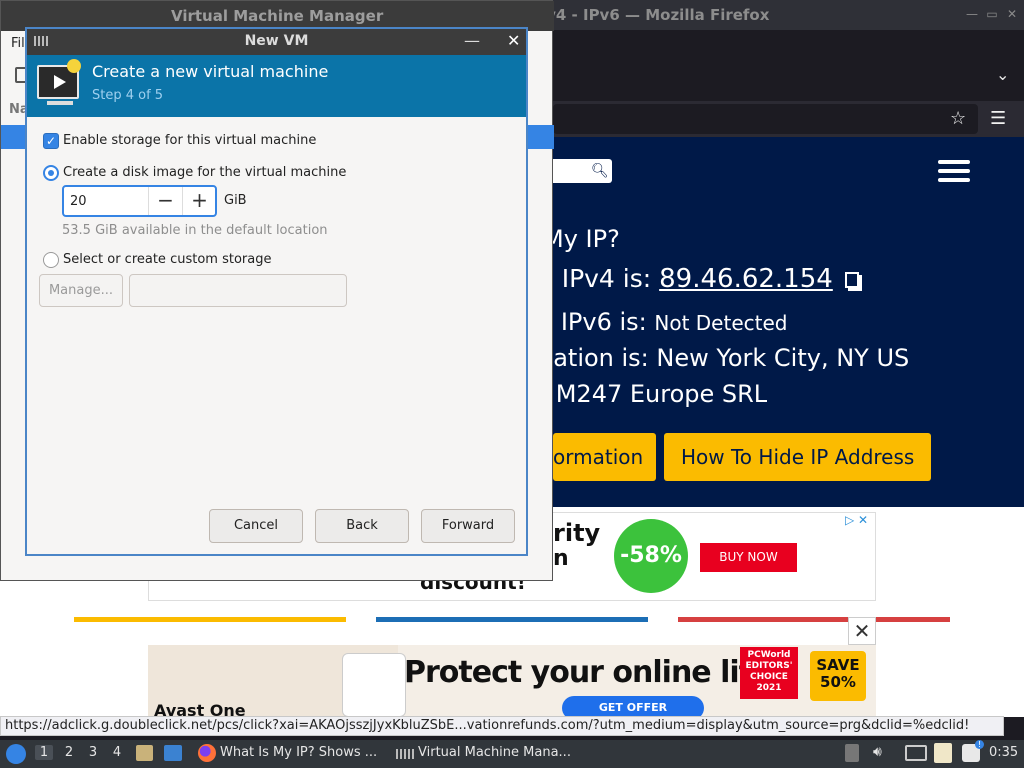 This screenshot has width=1024, height=768. I want to click on ad-text-line2: n, so click(561, 558).